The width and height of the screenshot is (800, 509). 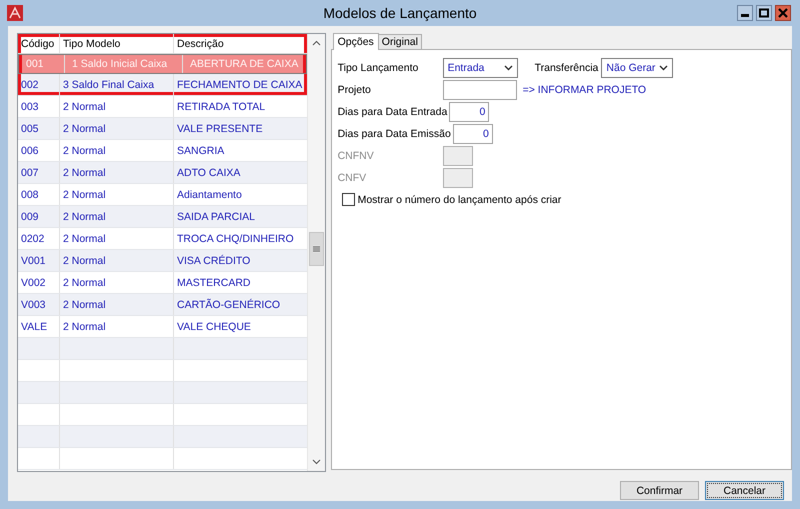 I want to click on table-cell: V002, so click(x=39, y=282).